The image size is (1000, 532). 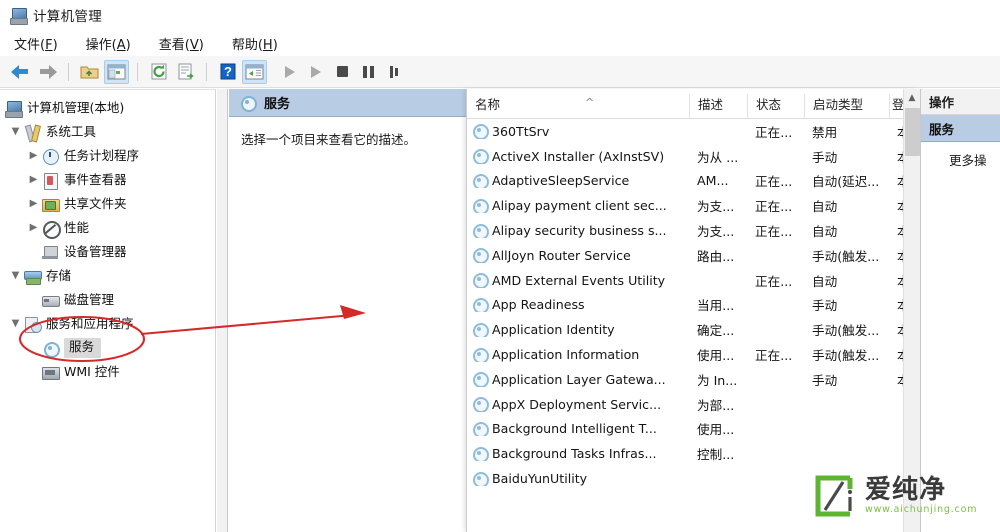 What do you see at coordinates (521, 131) in the screenshot?
I see `service-name-label: 360TtSrv` at bounding box center [521, 131].